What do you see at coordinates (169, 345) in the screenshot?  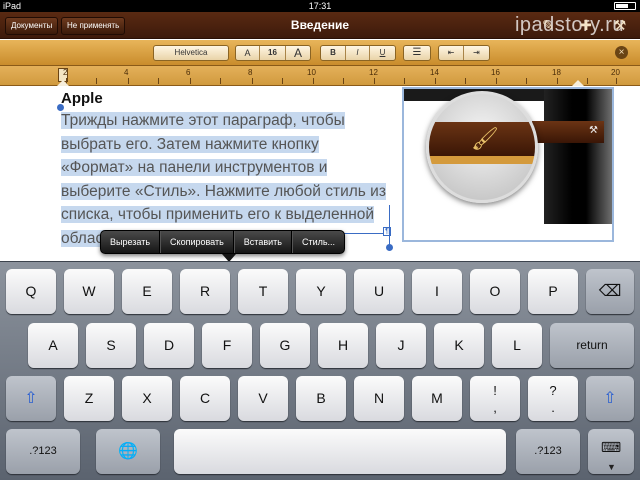 I see `key-d: D` at bounding box center [169, 345].